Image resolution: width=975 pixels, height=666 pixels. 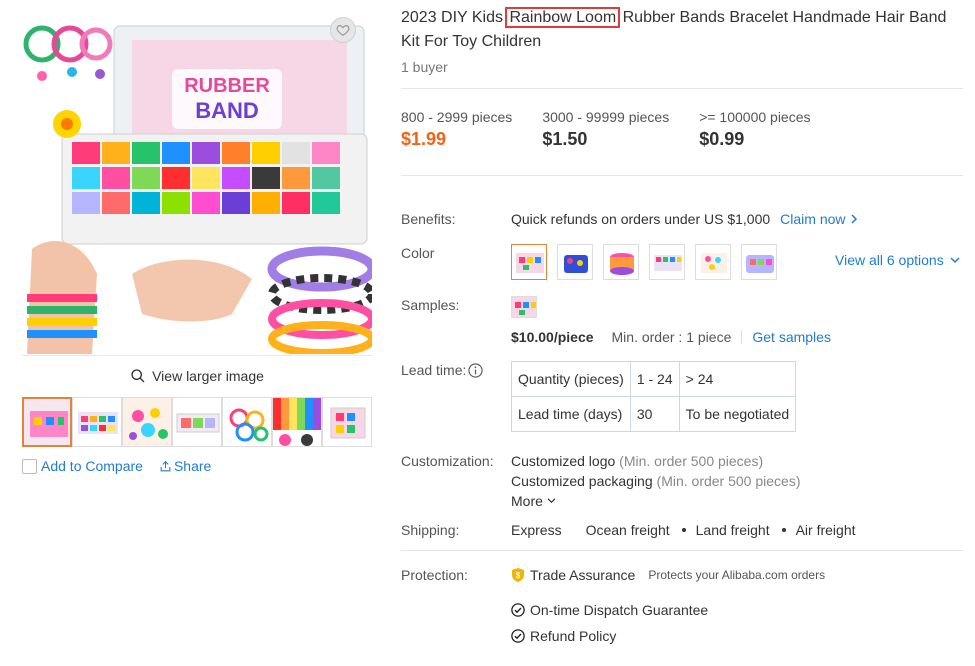 I want to click on dispatch-guarantee-label: On-time Dispatch Guarantee, so click(x=619, y=610).